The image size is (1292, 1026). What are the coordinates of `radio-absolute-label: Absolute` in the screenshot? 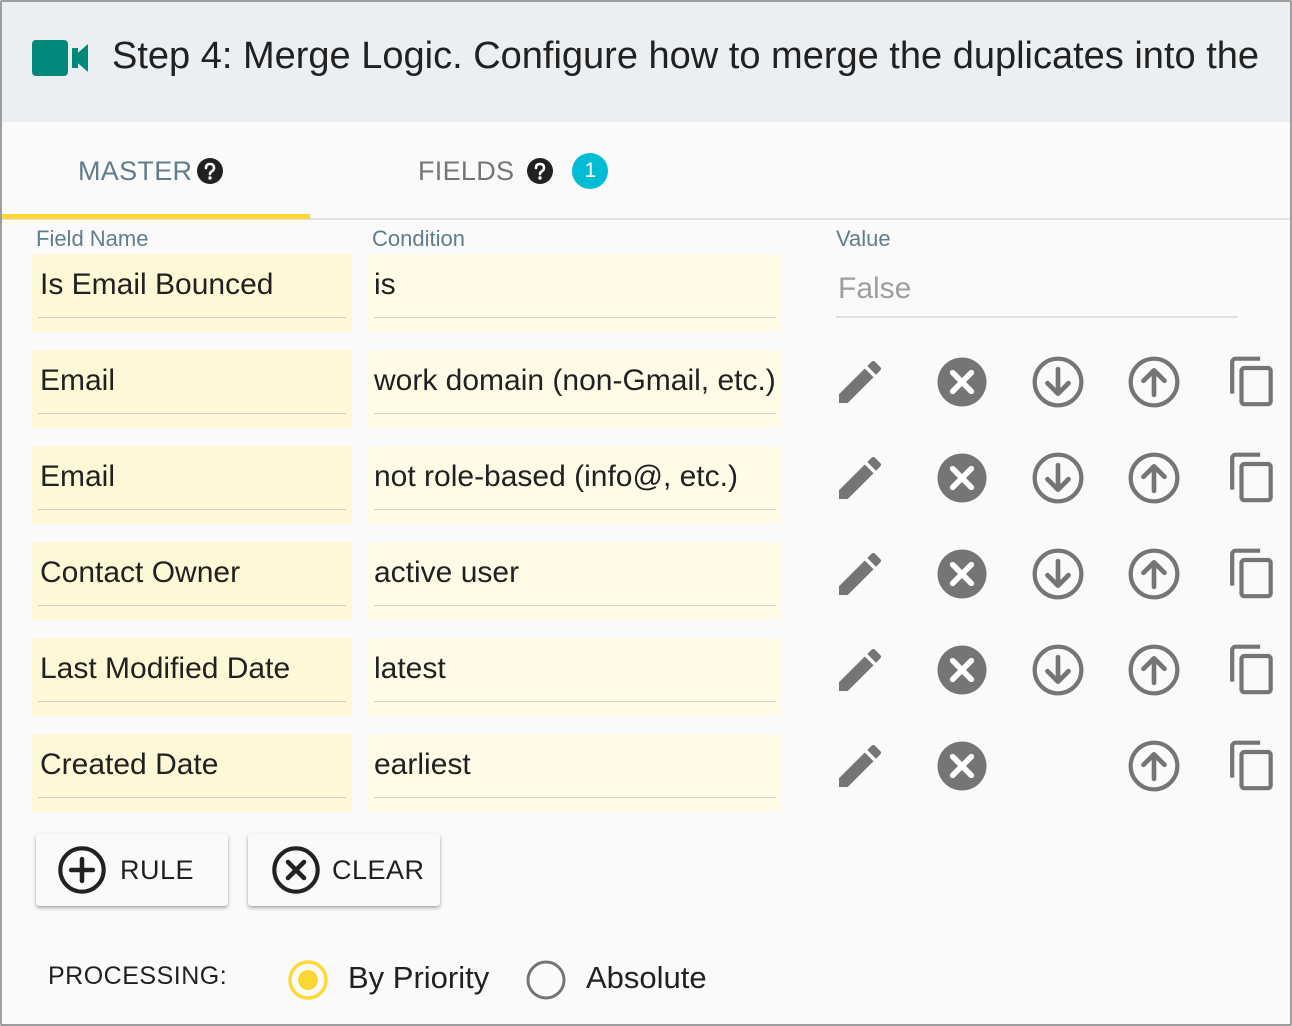 It's located at (646, 978).